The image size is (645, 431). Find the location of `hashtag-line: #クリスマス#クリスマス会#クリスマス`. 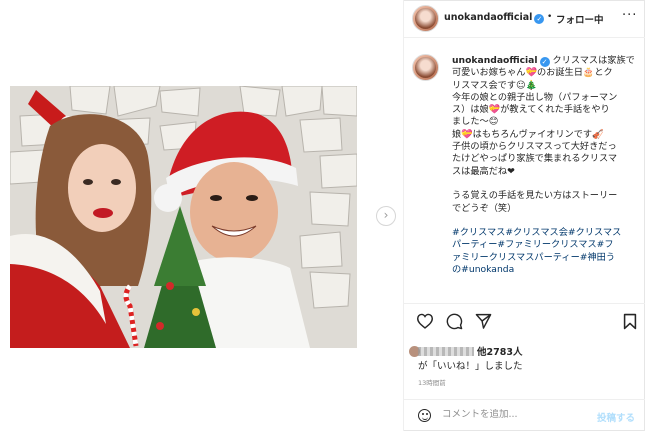

hashtag-line: #クリスマス#クリスマス会#クリスマス is located at coordinates (547, 233).